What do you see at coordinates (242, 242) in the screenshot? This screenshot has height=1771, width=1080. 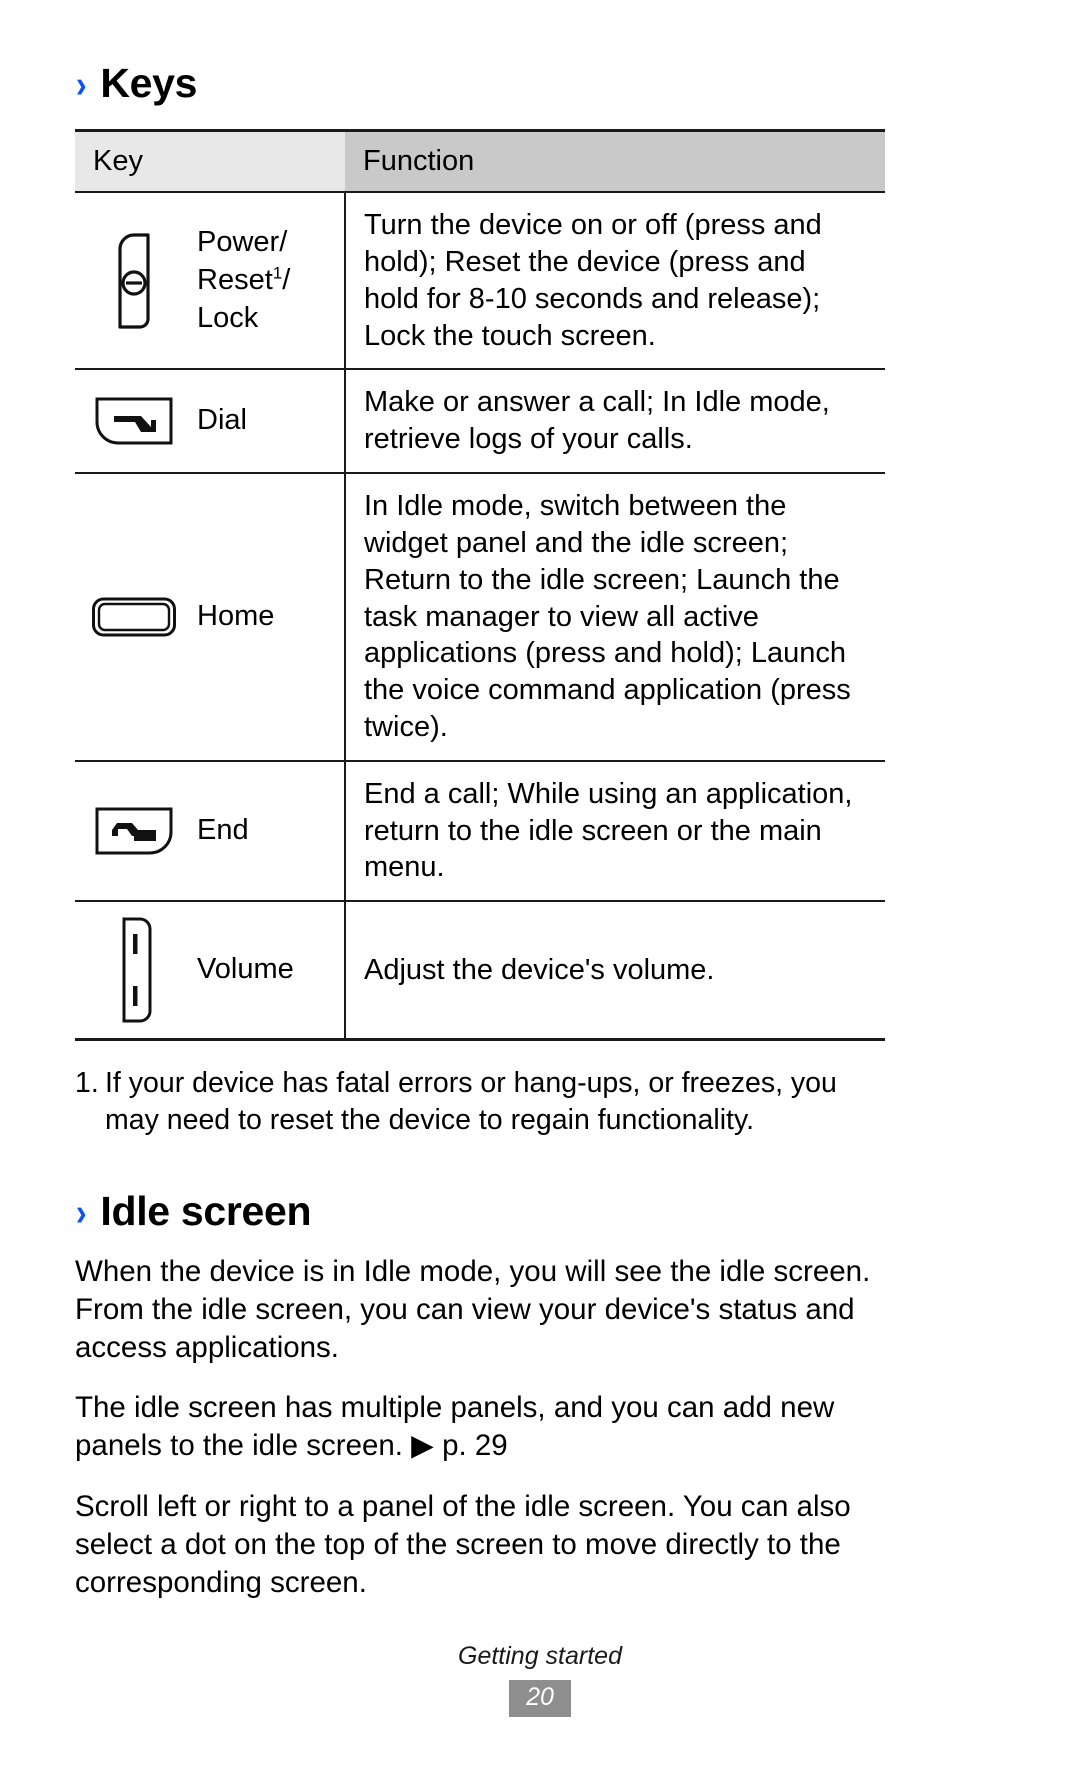 I see `key-label-line: Power/` at bounding box center [242, 242].